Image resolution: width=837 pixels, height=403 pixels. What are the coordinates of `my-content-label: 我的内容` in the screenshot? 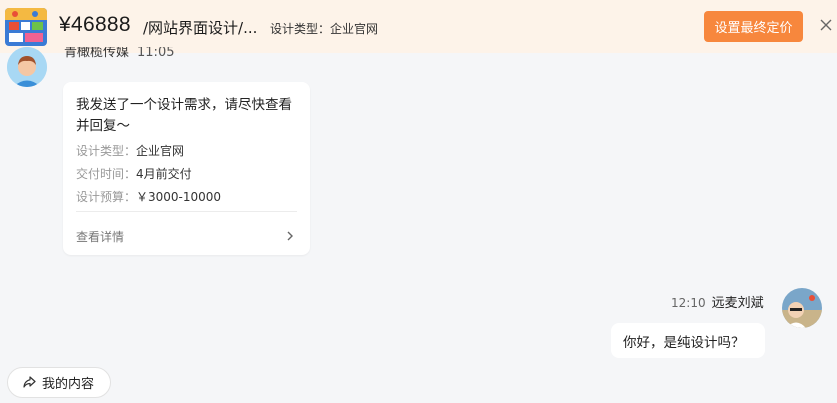 It's located at (68, 384).